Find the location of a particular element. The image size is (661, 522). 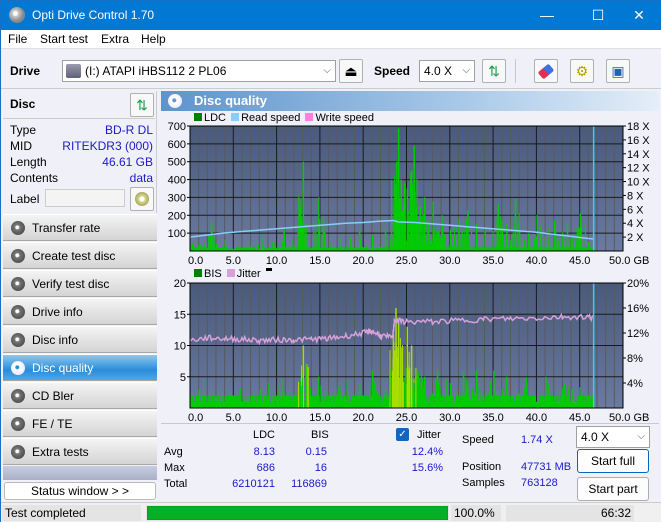

disc-length-value: 46.61 GB is located at coordinates (127, 162).